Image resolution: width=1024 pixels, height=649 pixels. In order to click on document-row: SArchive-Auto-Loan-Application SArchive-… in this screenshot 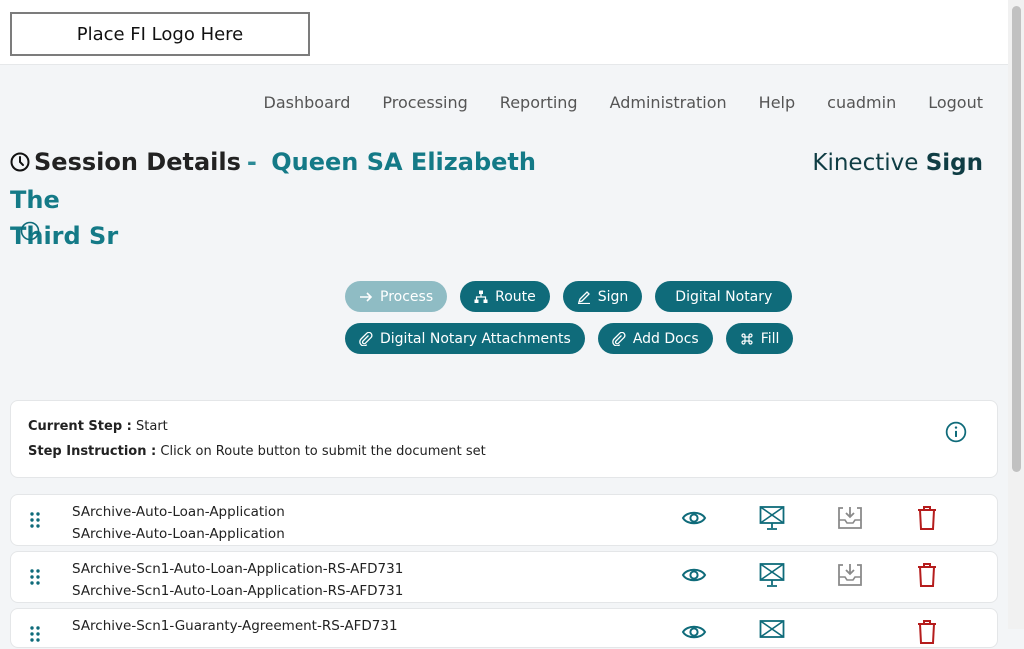, I will do `click(504, 520)`.